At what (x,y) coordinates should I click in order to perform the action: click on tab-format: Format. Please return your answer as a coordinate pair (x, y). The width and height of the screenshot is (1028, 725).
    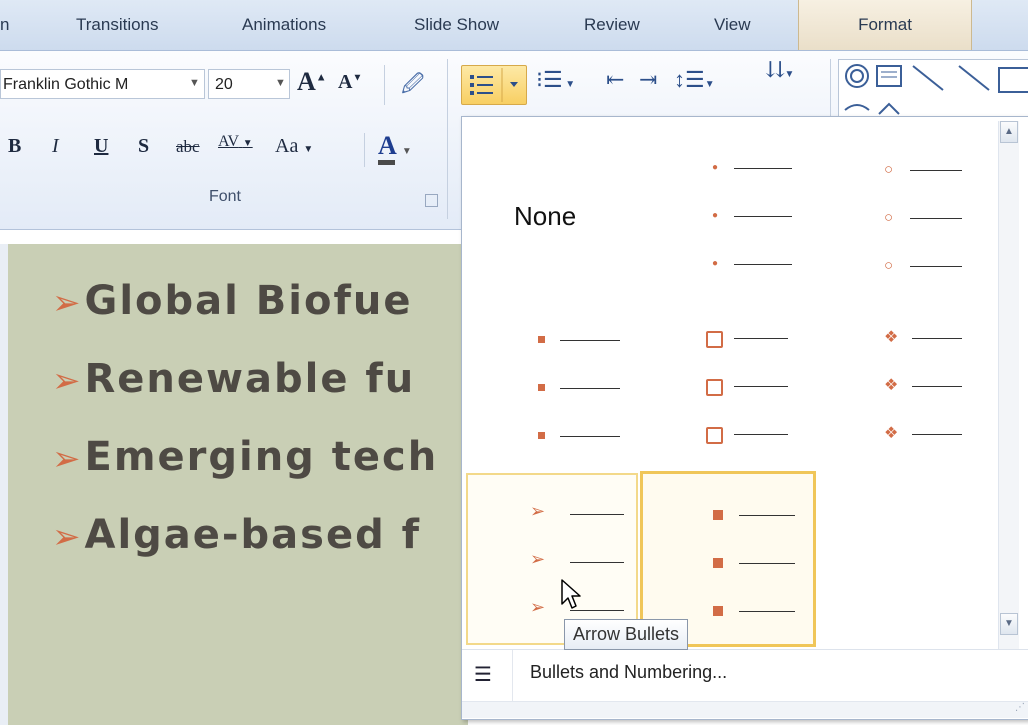
    Looking at the image, I should click on (885, 25).